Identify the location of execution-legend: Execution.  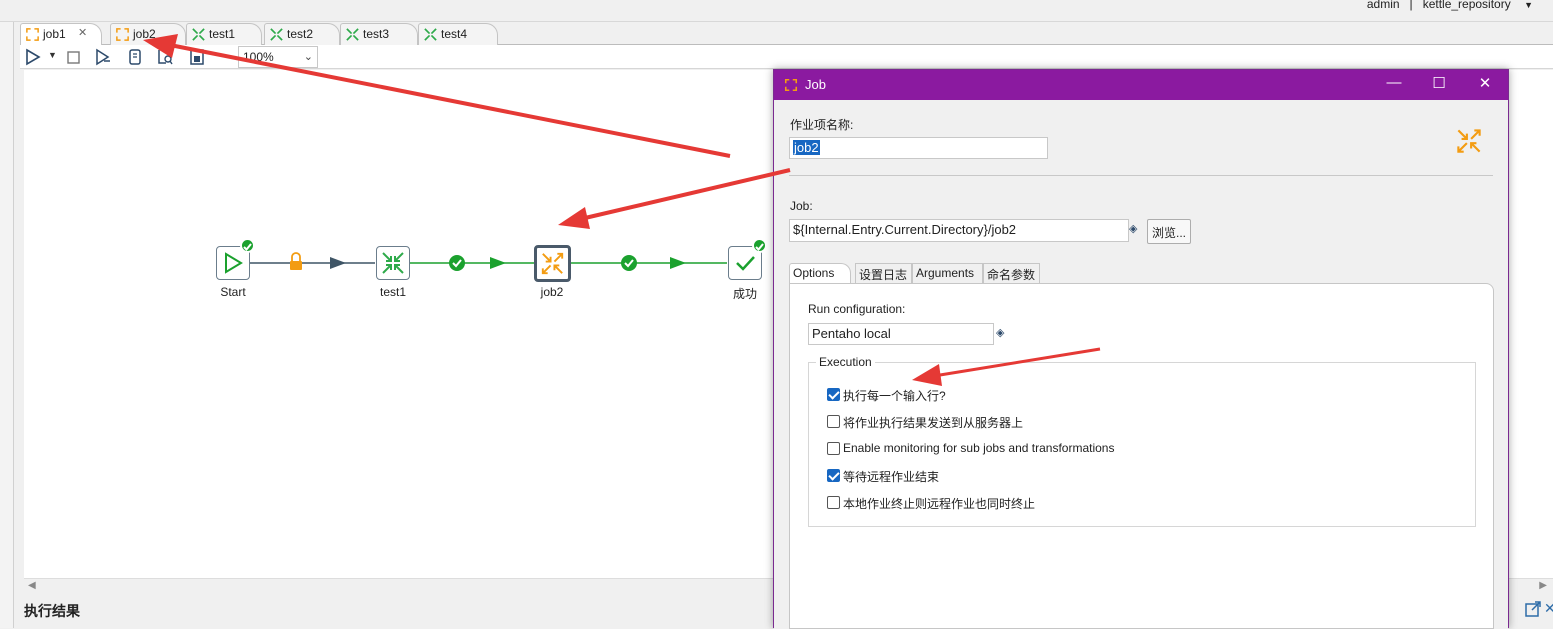
(845, 362).